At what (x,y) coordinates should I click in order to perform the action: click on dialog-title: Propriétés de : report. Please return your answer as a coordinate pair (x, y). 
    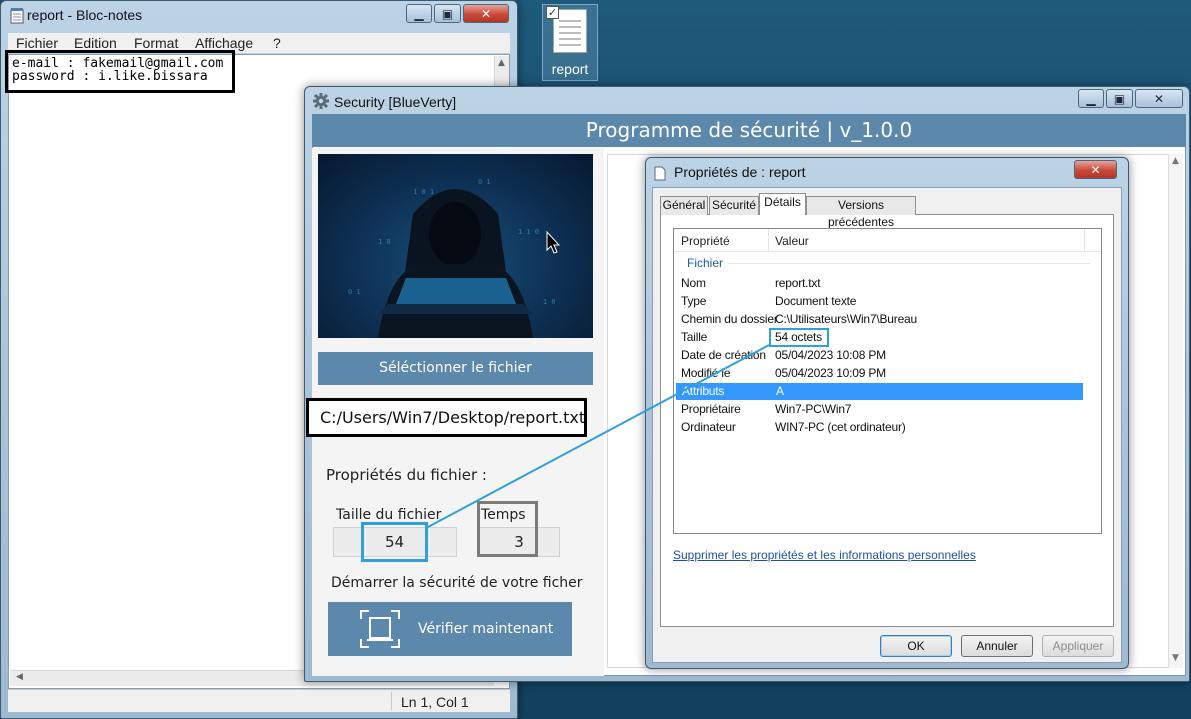
    Looking at the image, I should click on (740, 172).